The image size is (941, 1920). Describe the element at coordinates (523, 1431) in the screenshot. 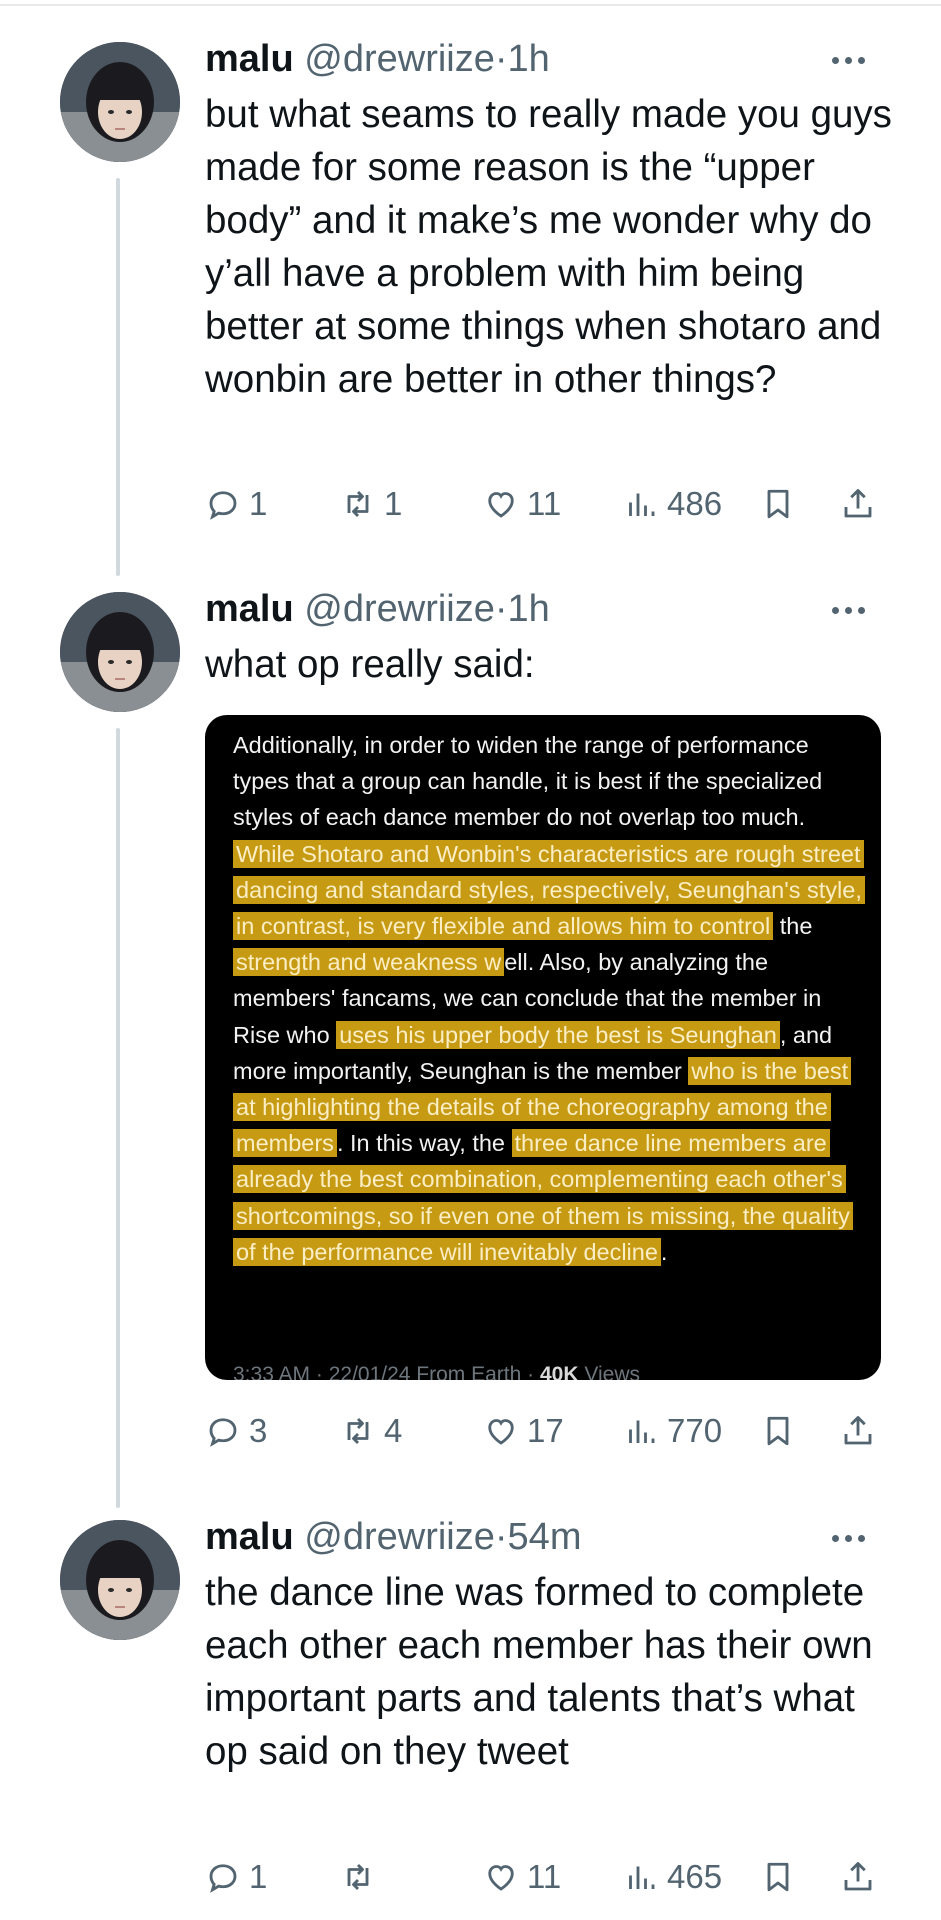

I see `like-button: 17` at that location.